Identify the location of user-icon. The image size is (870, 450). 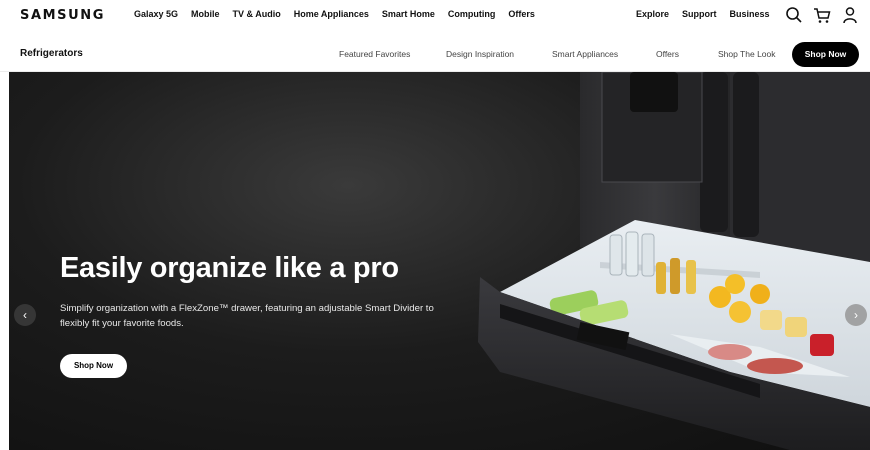
(850, 15).